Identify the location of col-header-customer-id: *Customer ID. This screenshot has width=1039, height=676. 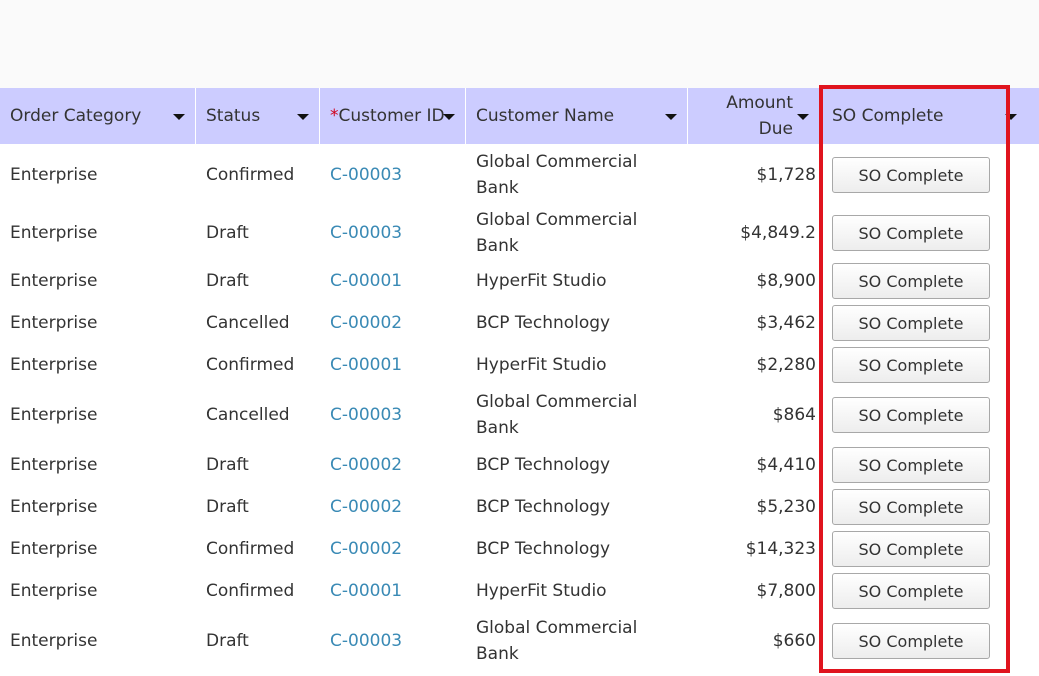
(393, 116).